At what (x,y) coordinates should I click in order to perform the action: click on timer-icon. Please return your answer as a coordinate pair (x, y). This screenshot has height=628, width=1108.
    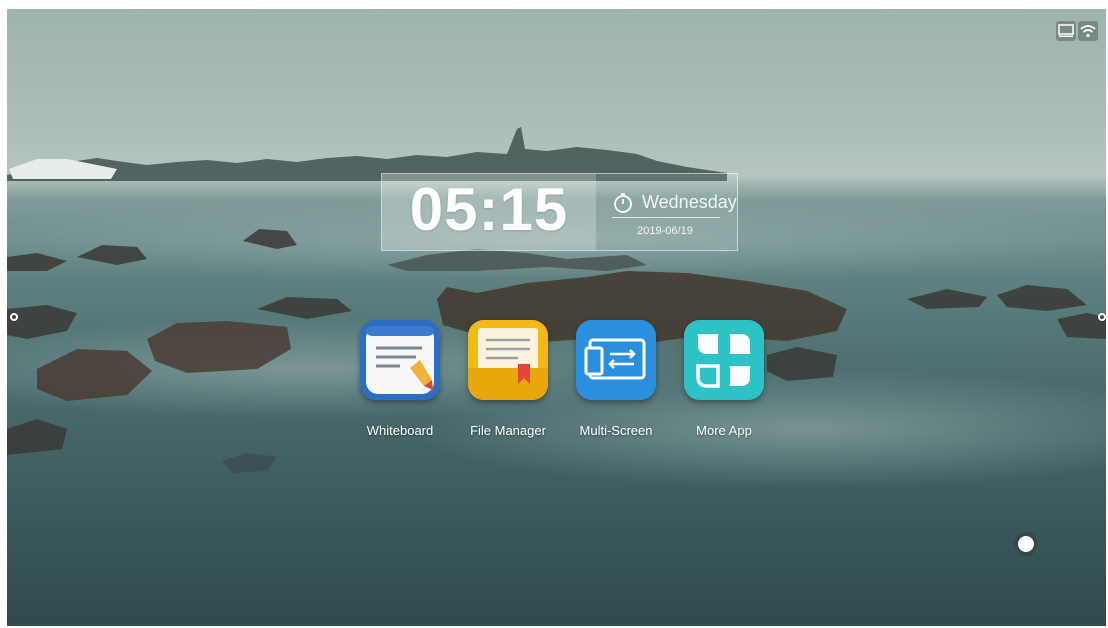
    Looking at the image, I should click on (623, 203).